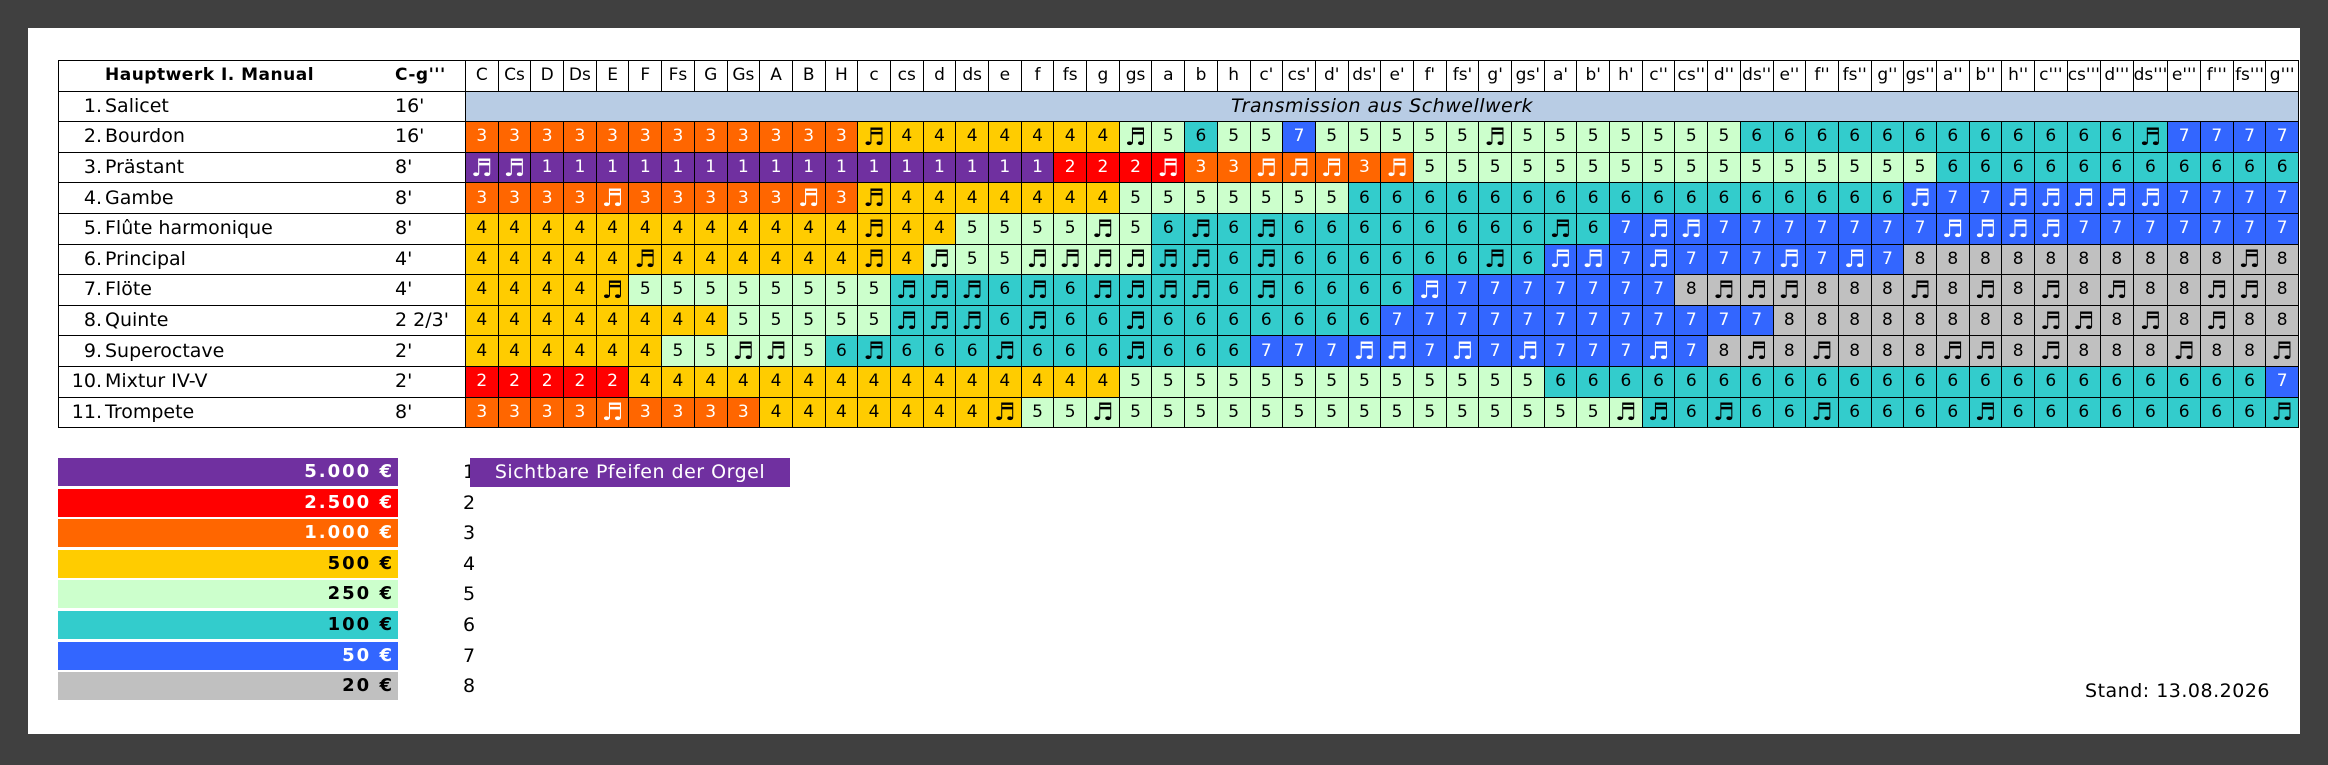 The image size is (2328, 765). I want to click on legend-price: 250 €, so click(228, 594).